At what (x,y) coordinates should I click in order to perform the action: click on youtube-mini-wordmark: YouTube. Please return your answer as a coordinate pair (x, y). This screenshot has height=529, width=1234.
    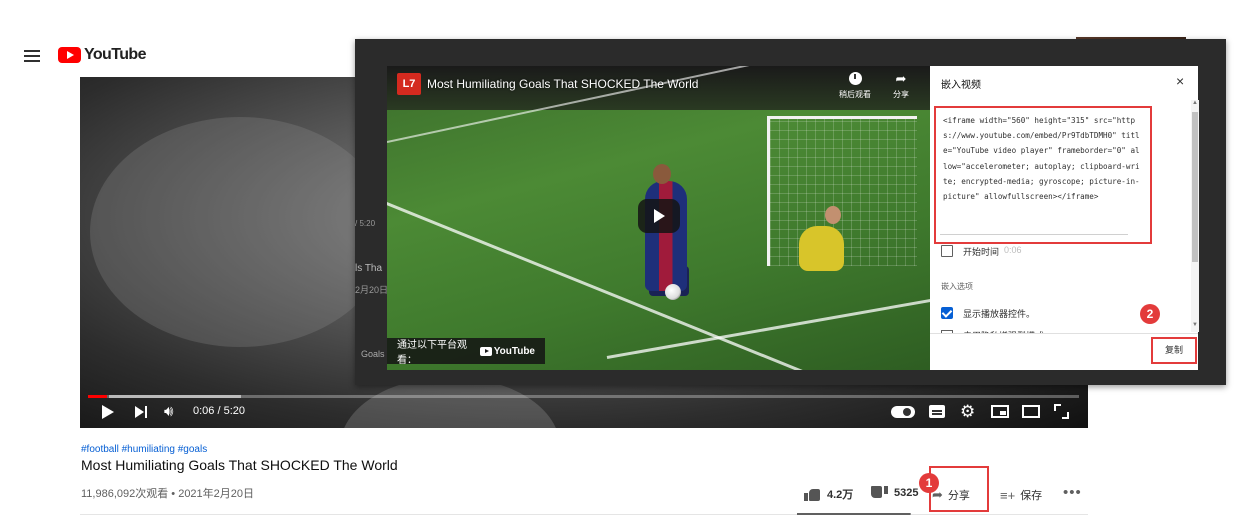
    Looking at the image, I should click on (514, 351).